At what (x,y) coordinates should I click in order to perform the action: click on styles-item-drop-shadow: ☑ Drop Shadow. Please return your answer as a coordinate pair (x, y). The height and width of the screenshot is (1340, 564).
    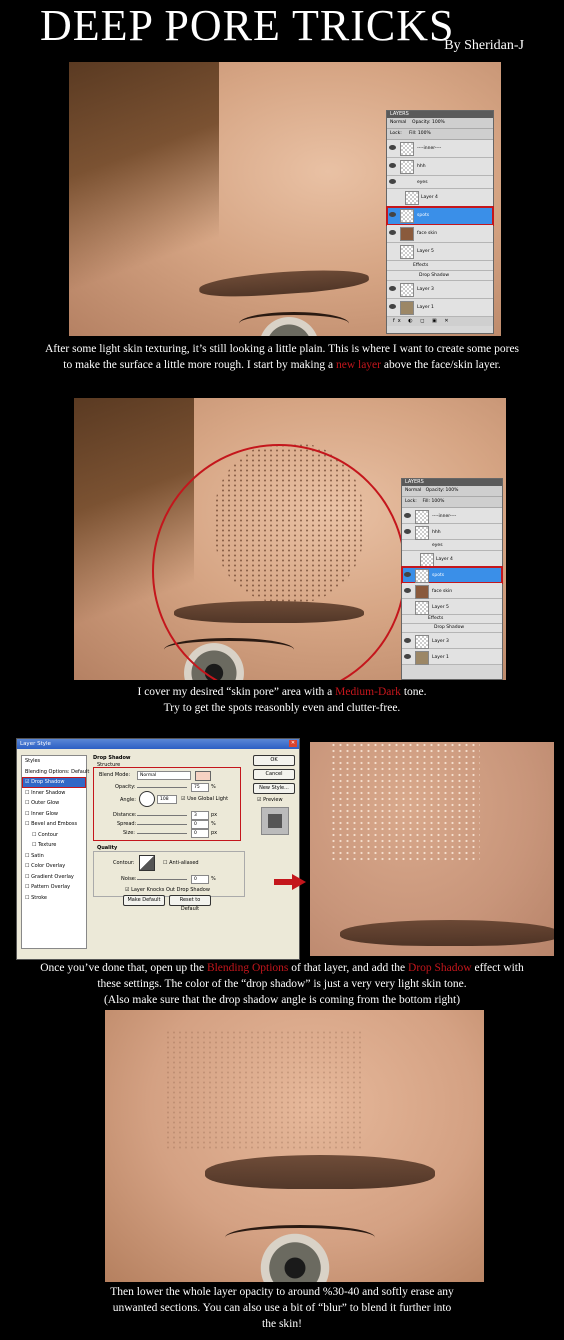
    Looking at the image, I should click on (54, 782).